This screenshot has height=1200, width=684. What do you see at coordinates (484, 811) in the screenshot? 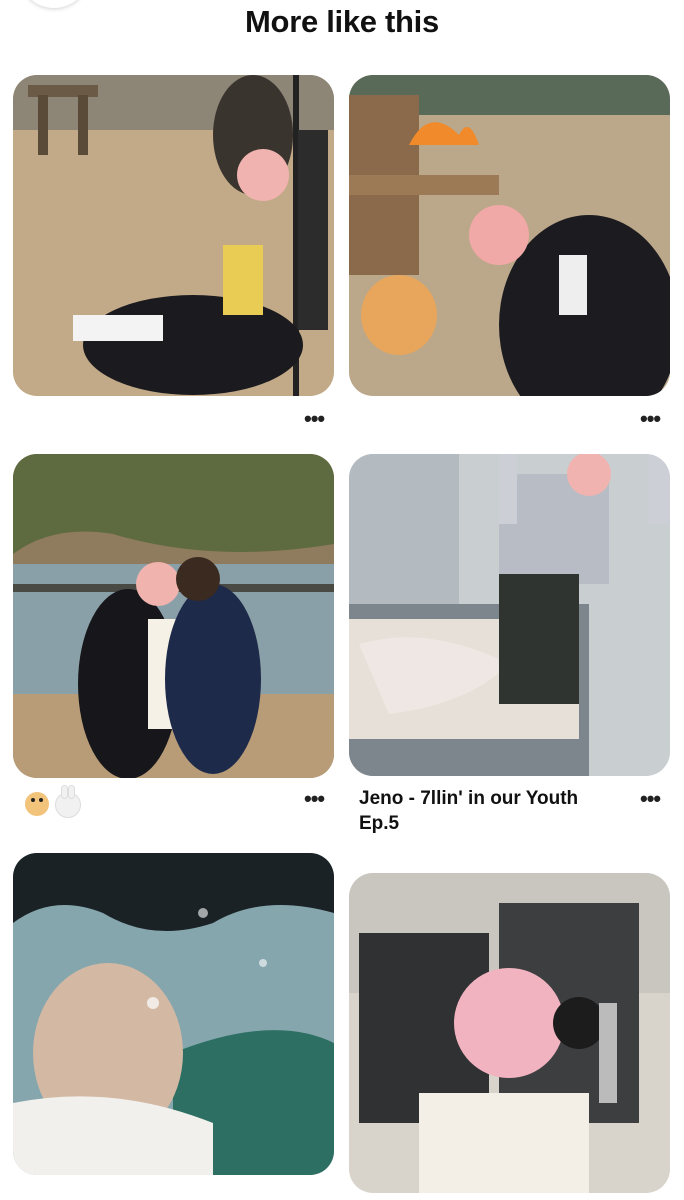
I see `pin-title: Jeno - 7llin' in our Youth Ep.5` at bounding box center [484, 811].